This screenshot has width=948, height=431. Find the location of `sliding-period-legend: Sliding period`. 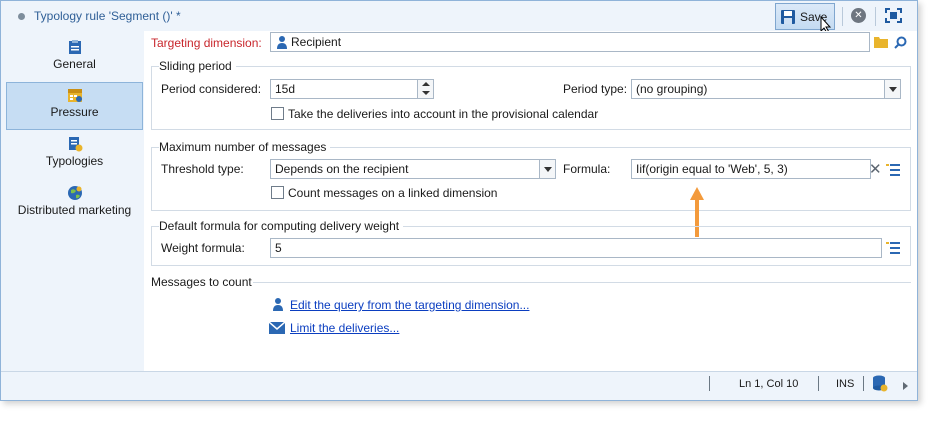

sliding-period-legend: Sliding period is located at coordinates (197, 66).